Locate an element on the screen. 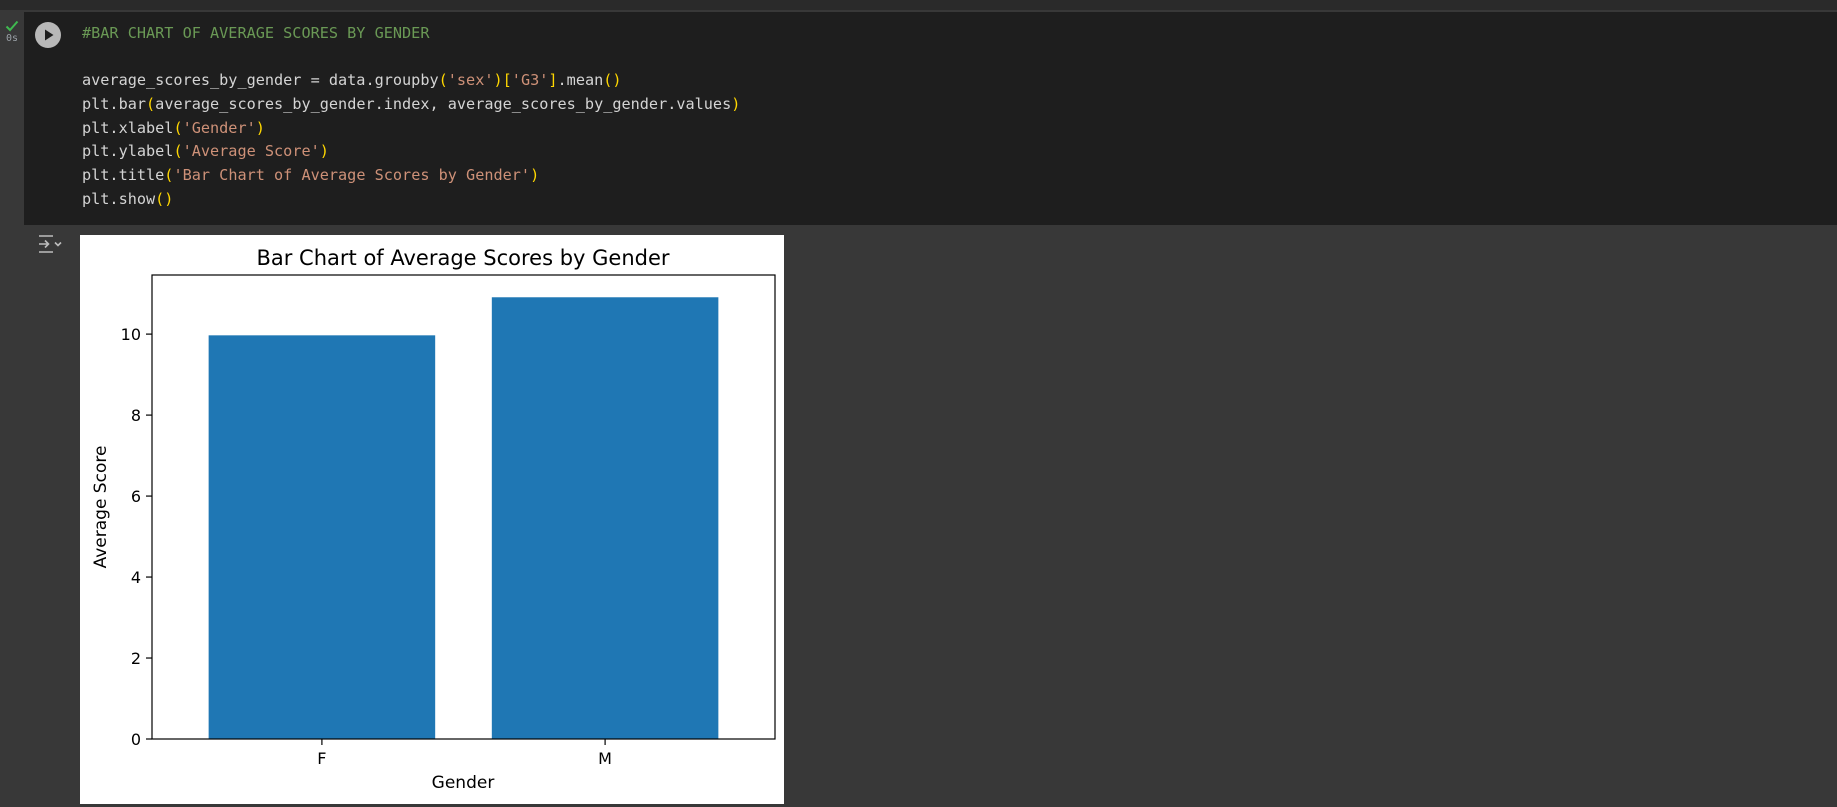  code-line: plt.ylabel('Average Score') is located at coordinates (411, 152).